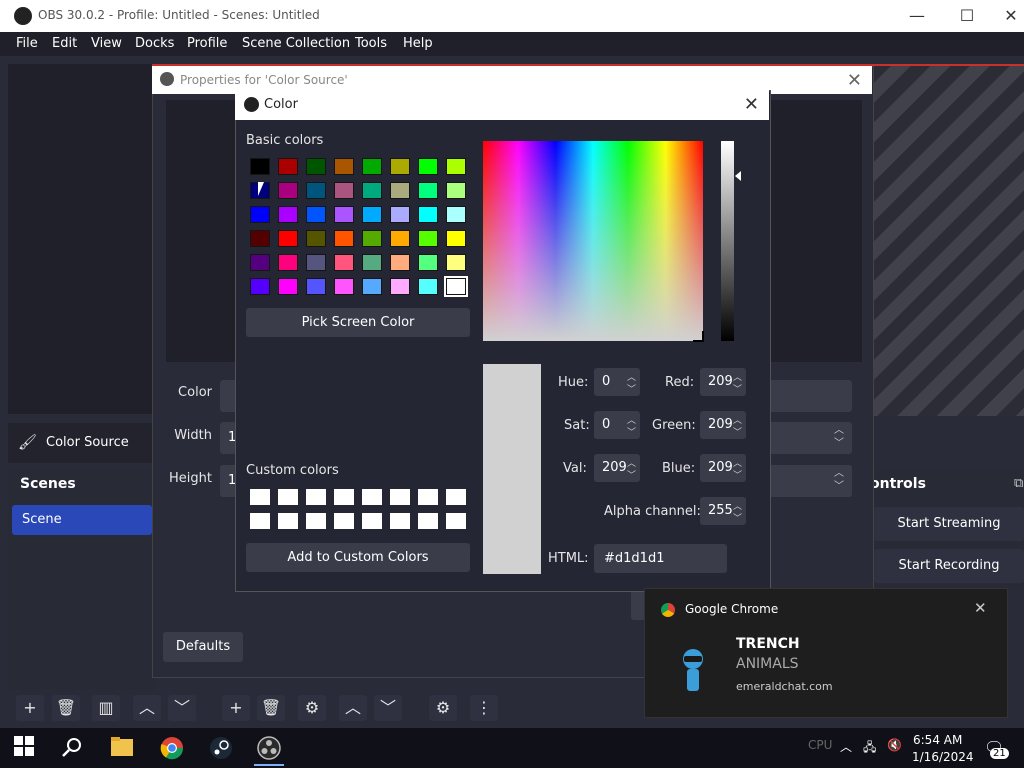  What do you see at coordinates (106, 43) in the screenshot?
I see `menu-view: View` at bounding box center [106, 43].